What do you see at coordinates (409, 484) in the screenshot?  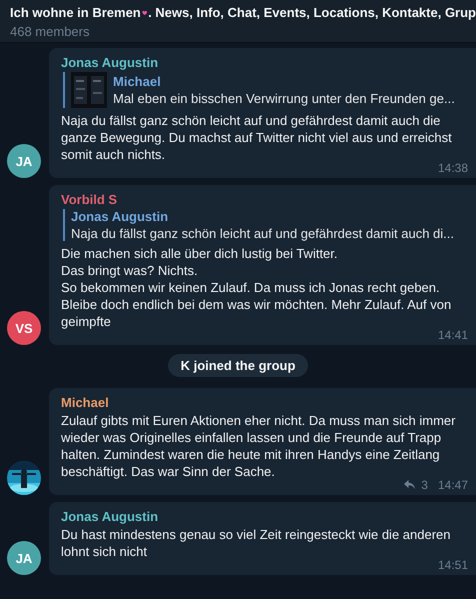 I see `reply-arrow-icon` at bounding box center [409, 484].